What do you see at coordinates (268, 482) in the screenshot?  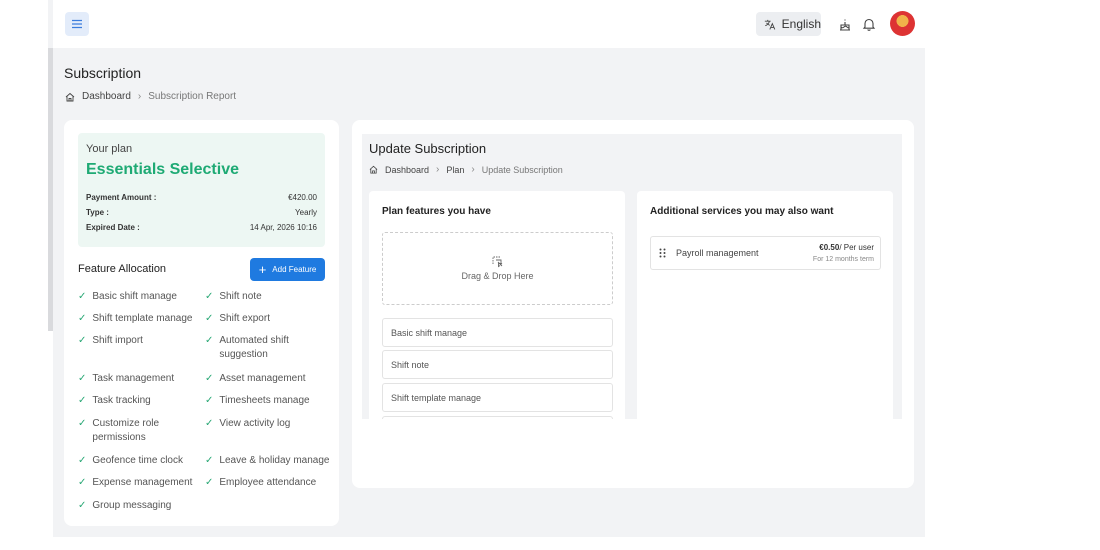 I see `feature-label: Employee attendance` at bounding box center [268, 482].